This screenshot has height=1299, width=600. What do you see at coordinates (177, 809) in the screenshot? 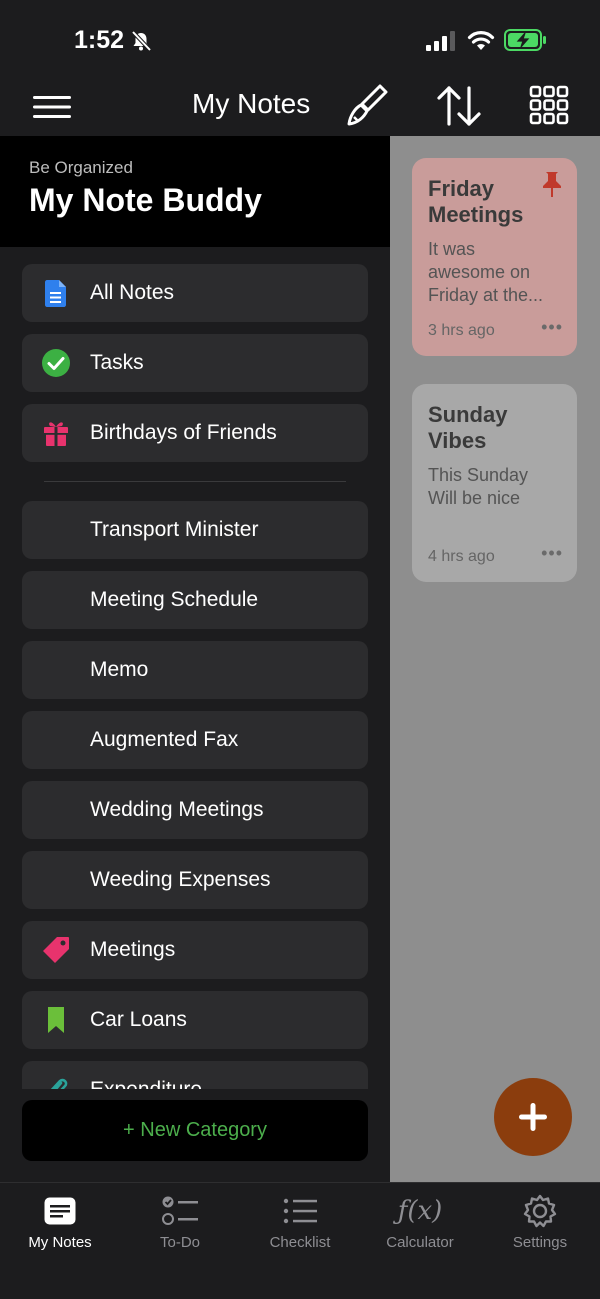
I see `category-label: Wedding Meetings` at bounding box center [177, 809].